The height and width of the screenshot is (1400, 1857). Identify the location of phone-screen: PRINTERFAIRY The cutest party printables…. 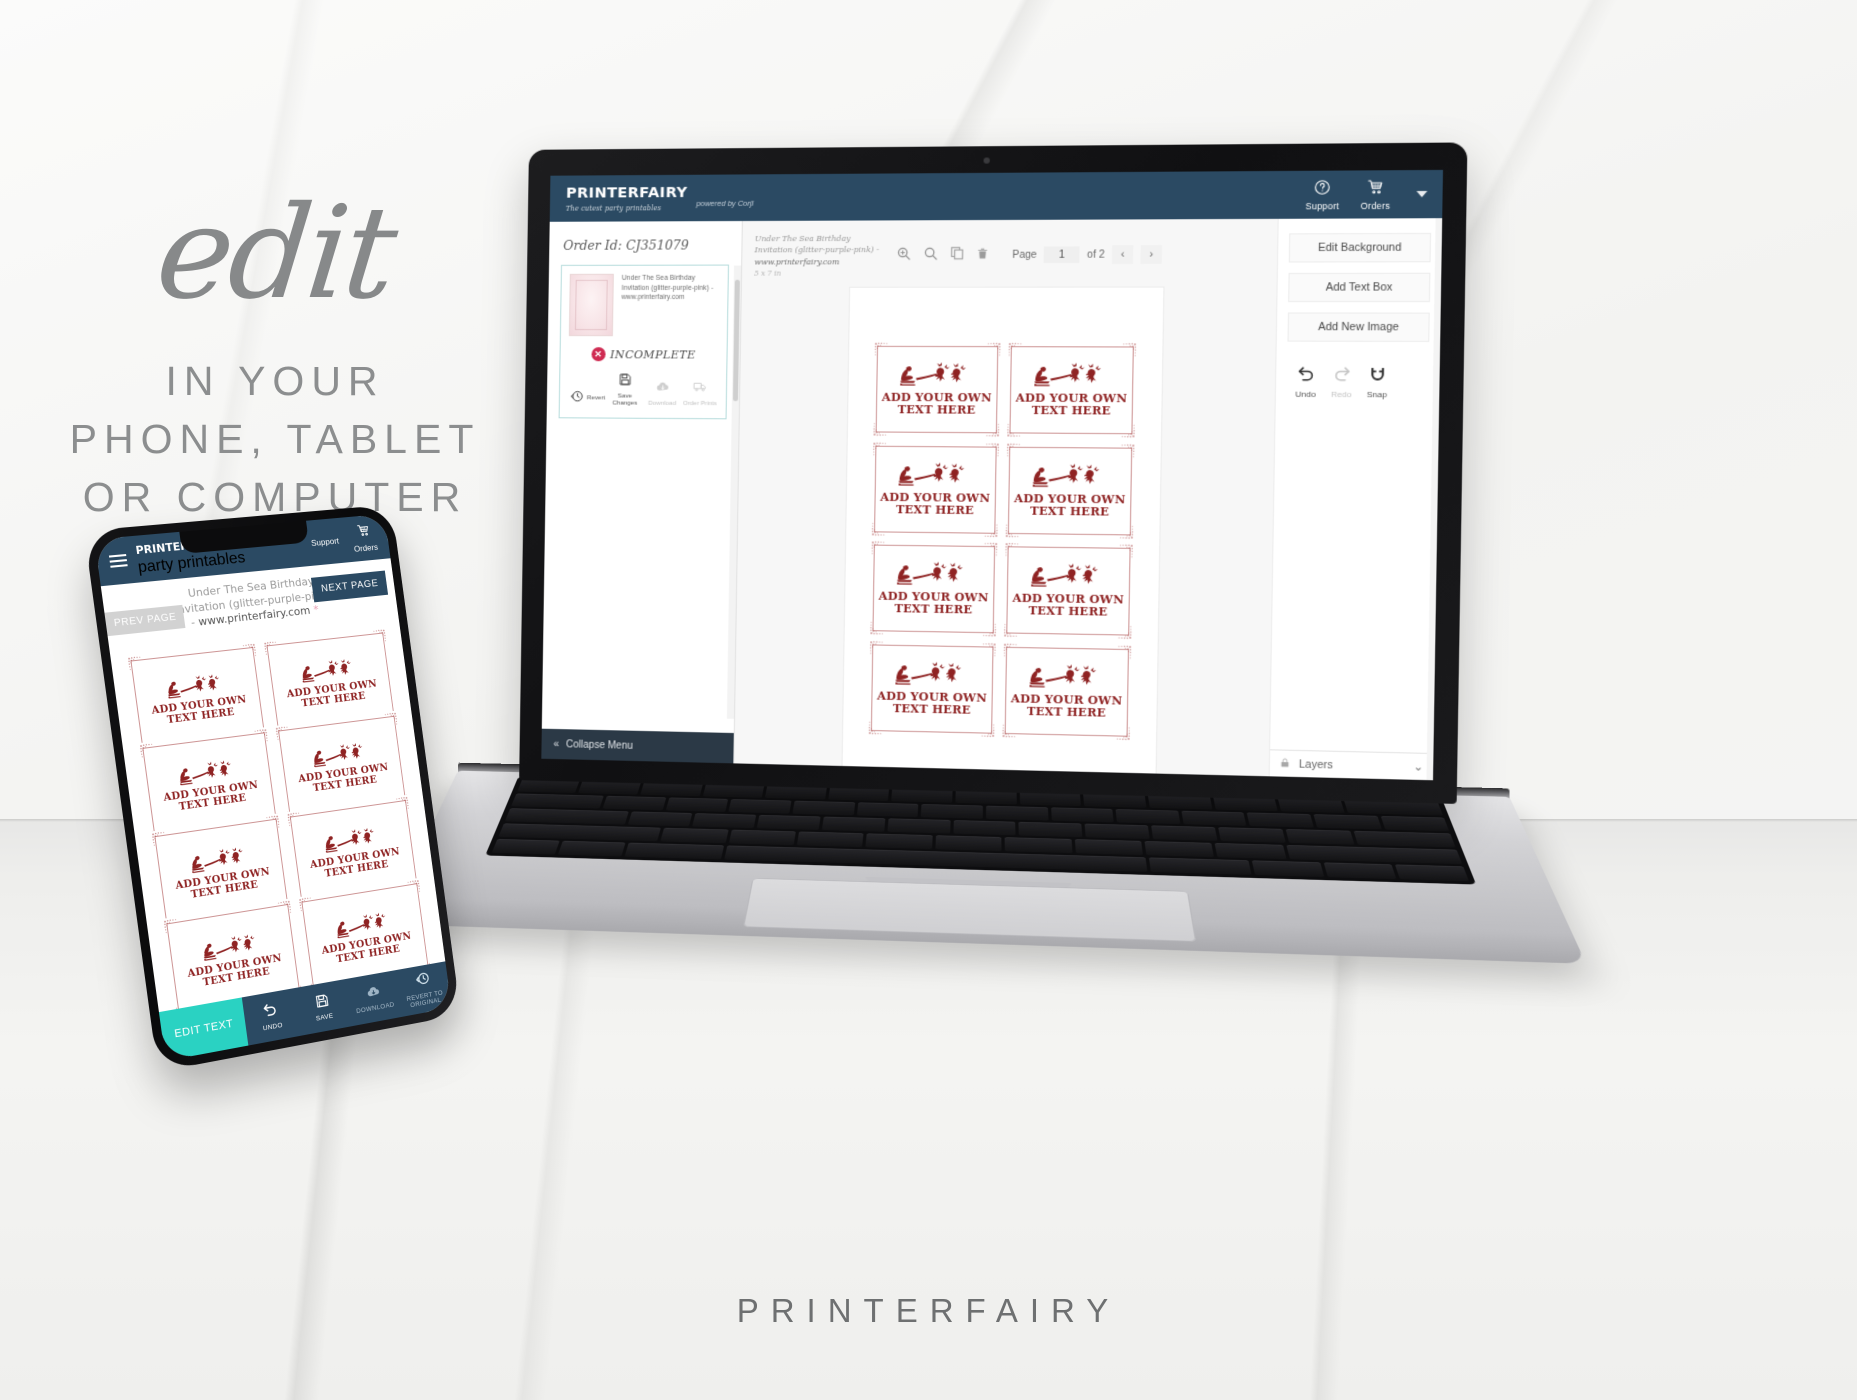
(273, 787).